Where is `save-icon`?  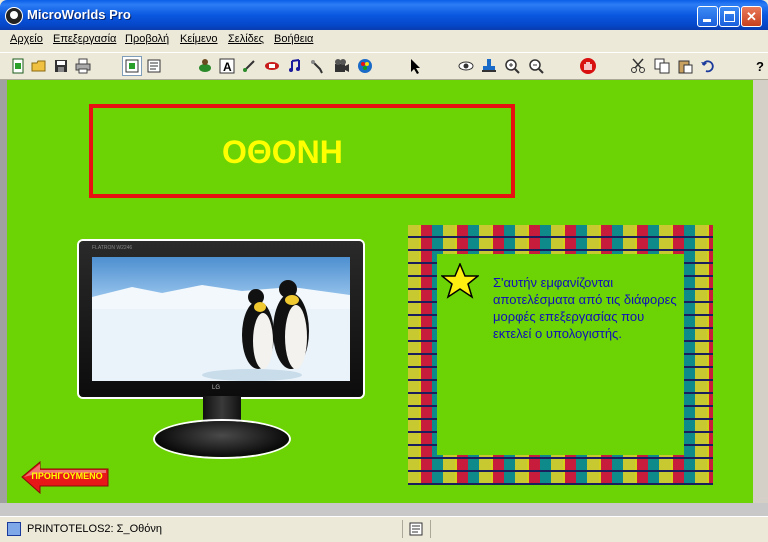 save-icon is located at coordinates (61, 66).